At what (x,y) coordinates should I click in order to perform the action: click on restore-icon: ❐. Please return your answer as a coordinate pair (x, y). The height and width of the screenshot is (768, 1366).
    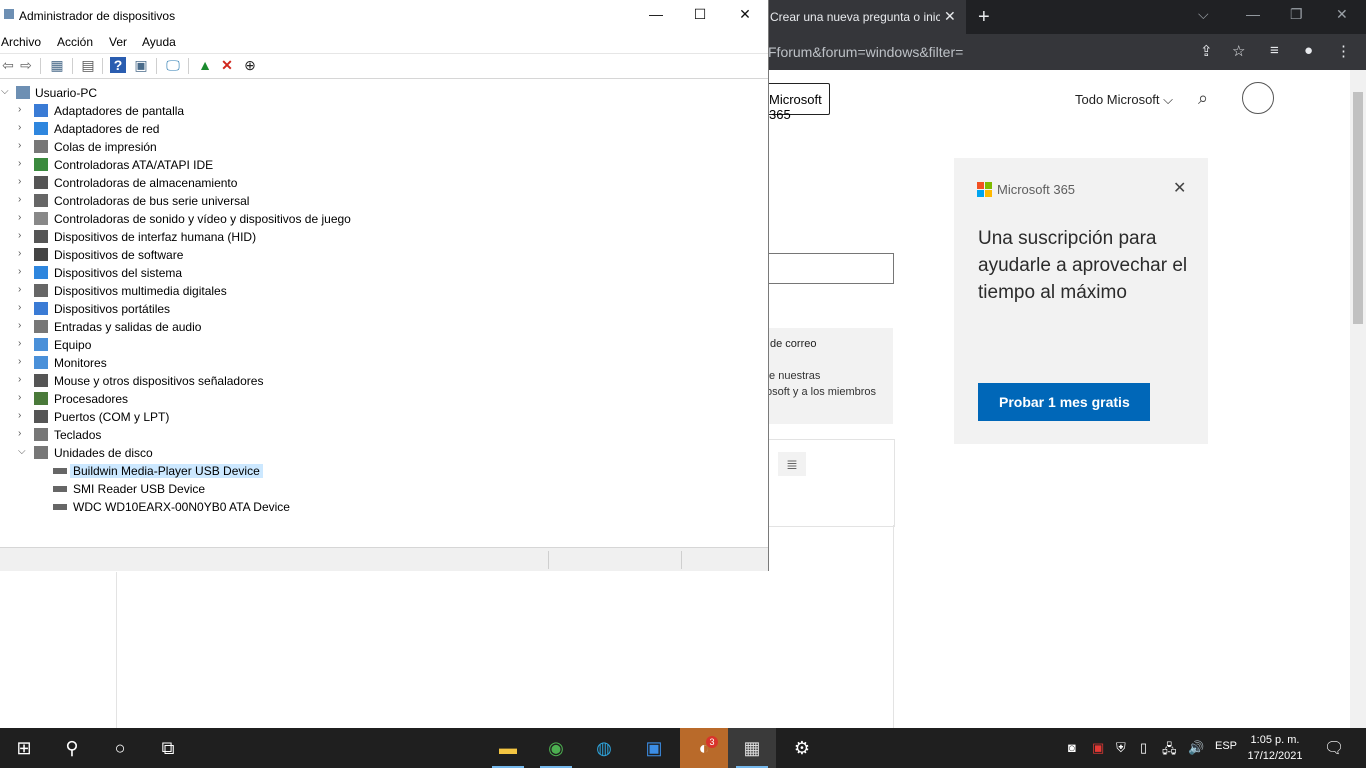
    Looking at the image, I should click on (1296, 14).